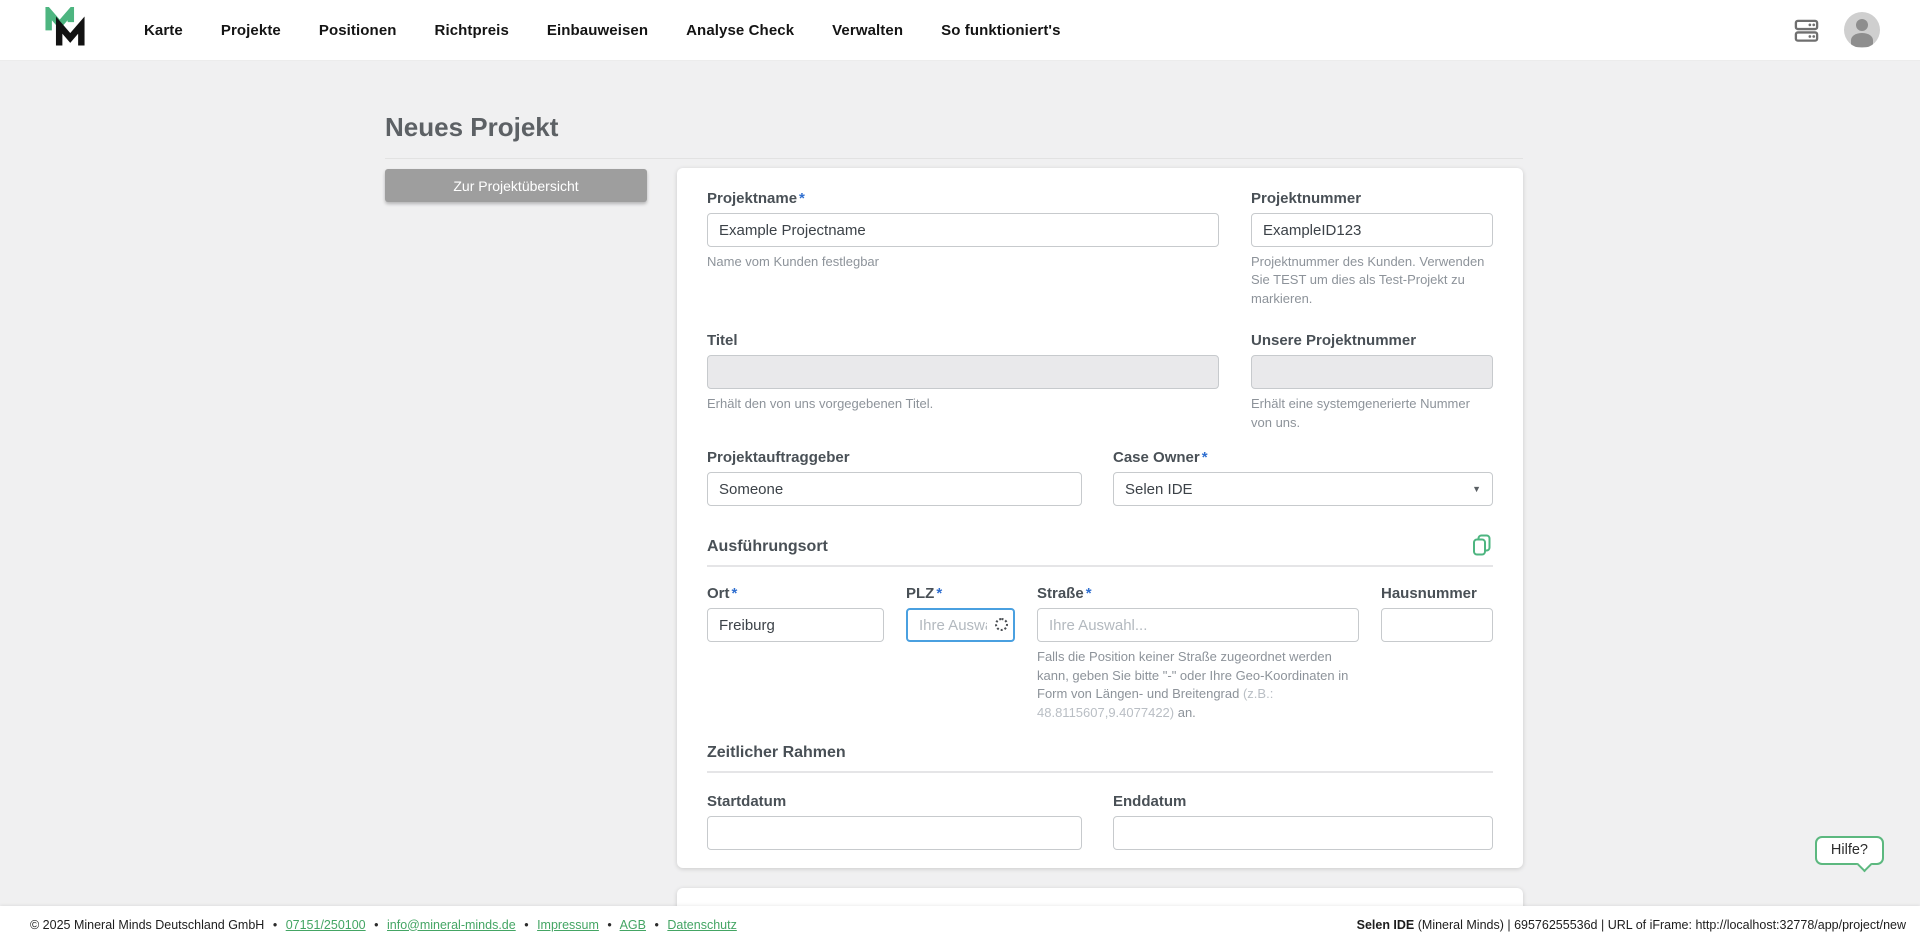 The image size is (1920, 943). Describe the element at coordinates (960, 593) in the screenshot. I see `plz-label: PLZ *` at that location.